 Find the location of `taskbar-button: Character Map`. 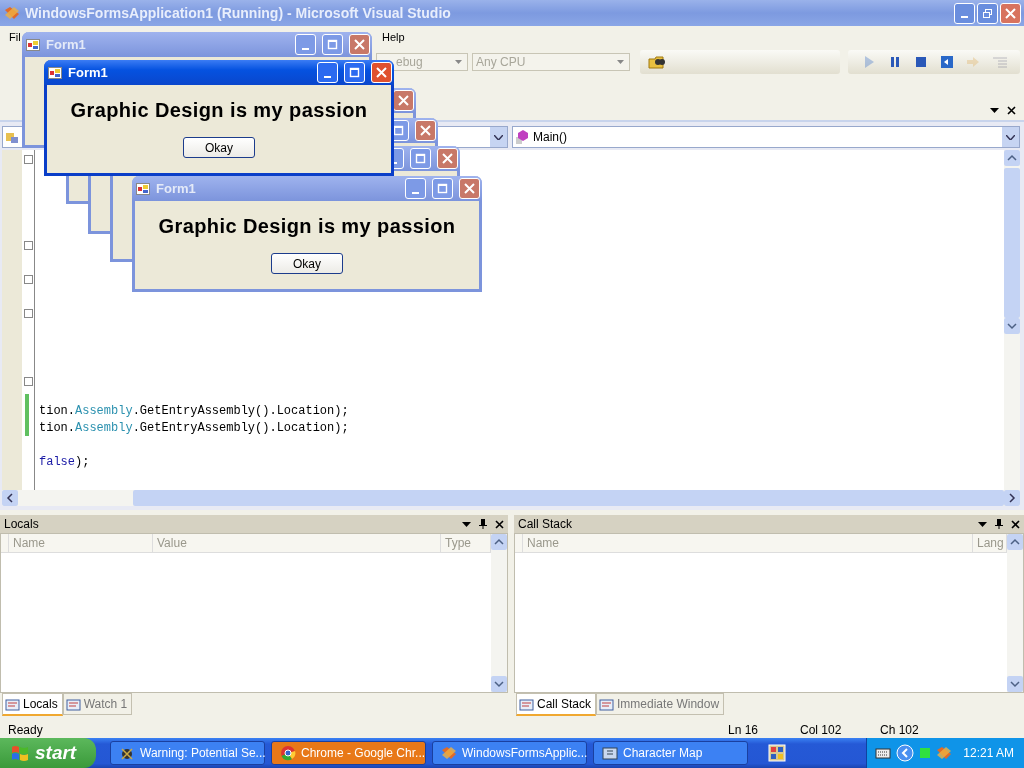

taskbar-button: Character Map is located at coordinates (670, 753).